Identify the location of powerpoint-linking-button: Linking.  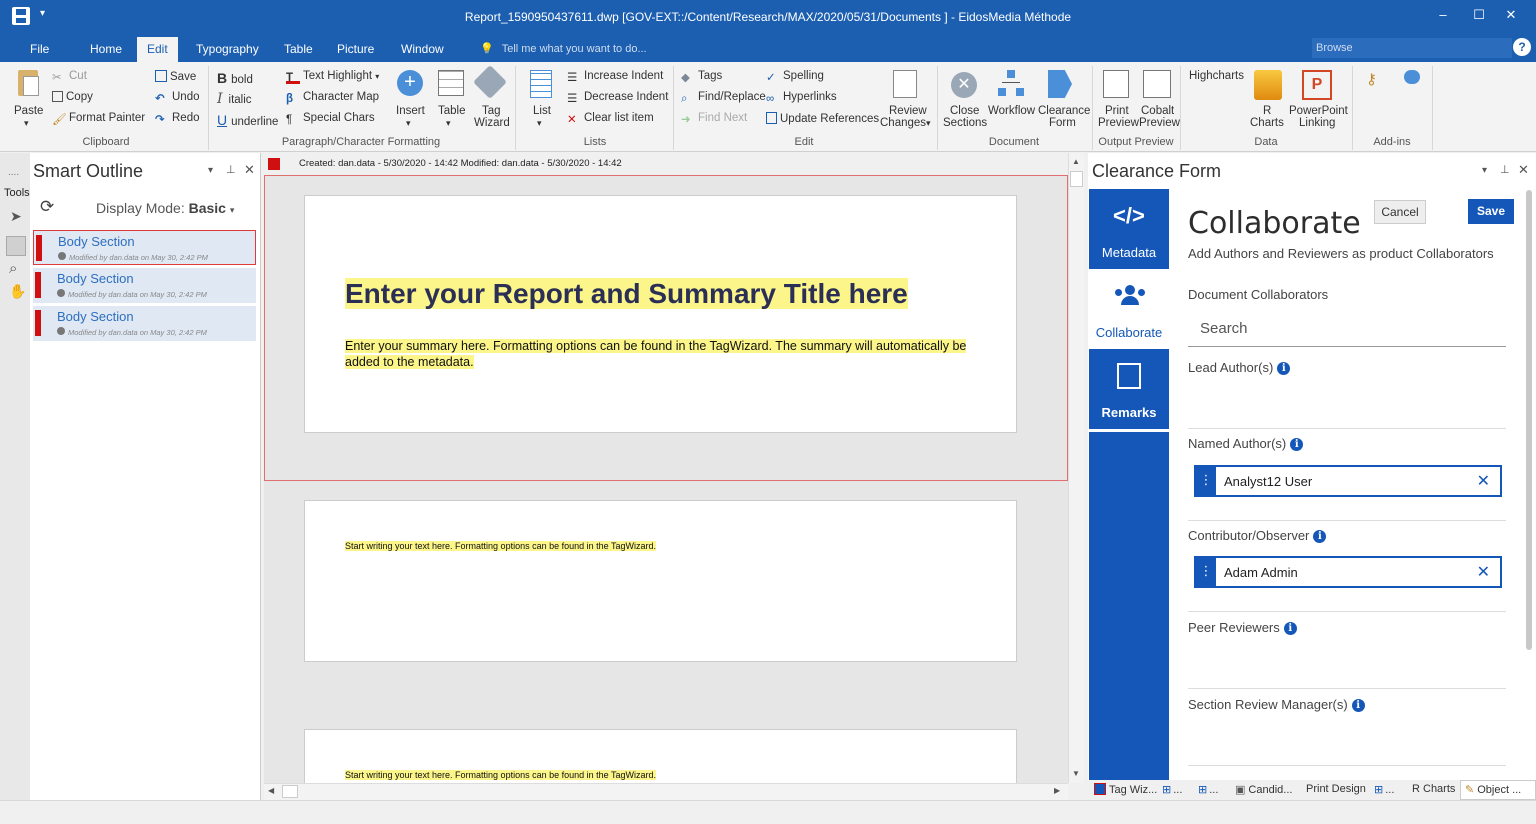
(1317, 123).